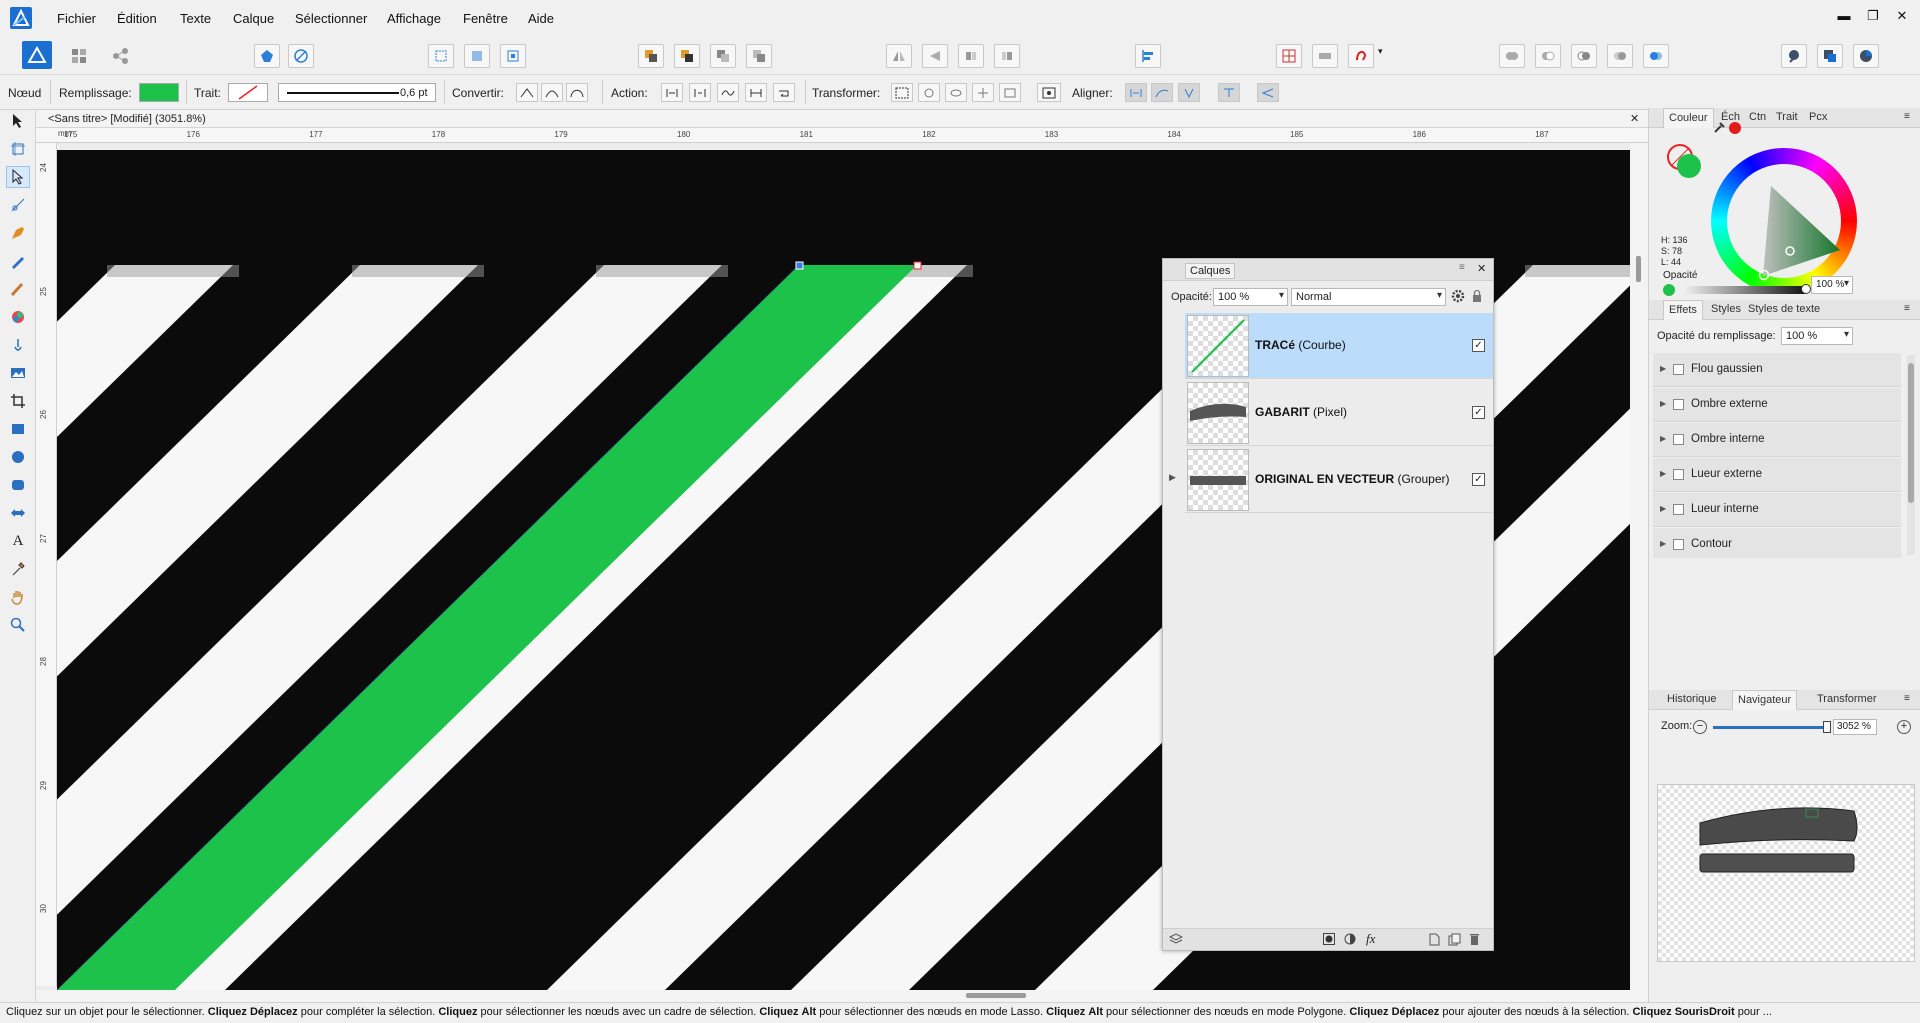 This screenshot has height=1023, width=1920. What do you see at coordinates (1772, 727) in the screenshot?
I see `zoom-slider` at bounding box center [1772, 727].